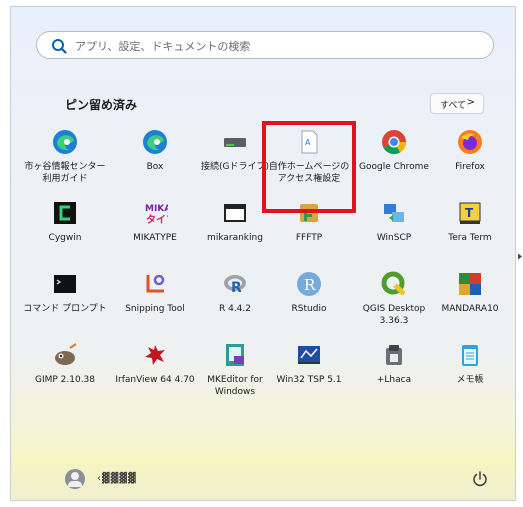 Image resolution: width=523 pixels, height=507 pixels. What do you see at coordinates (65, 173) in the screenshot?
I see `app-label: 市ヶ谷情報センター 利用ガイド` at bounding box center [65, 173].